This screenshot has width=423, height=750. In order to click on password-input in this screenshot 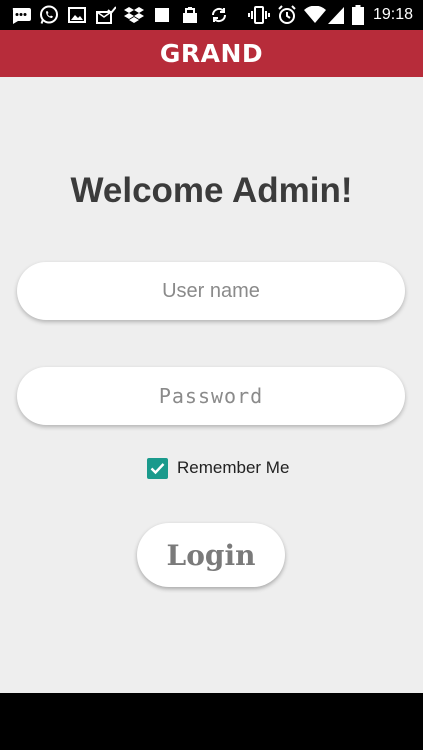, I will do `click(211, 396)`.